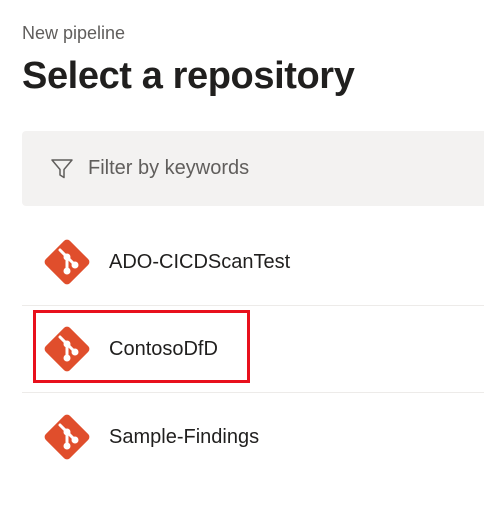  I want to click on breadcrumb: New pipeline, so click(74, 33).